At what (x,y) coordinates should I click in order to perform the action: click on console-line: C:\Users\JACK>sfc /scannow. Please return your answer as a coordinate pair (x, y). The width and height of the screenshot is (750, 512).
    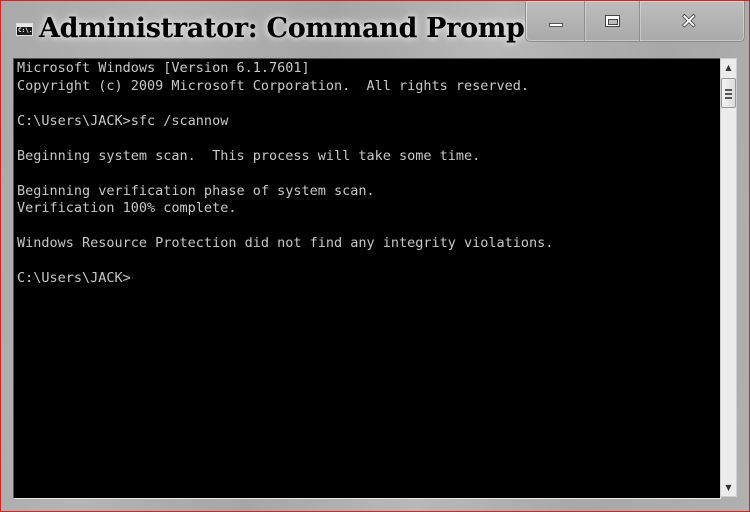
    Looking at the image, I should click on (123, 120).